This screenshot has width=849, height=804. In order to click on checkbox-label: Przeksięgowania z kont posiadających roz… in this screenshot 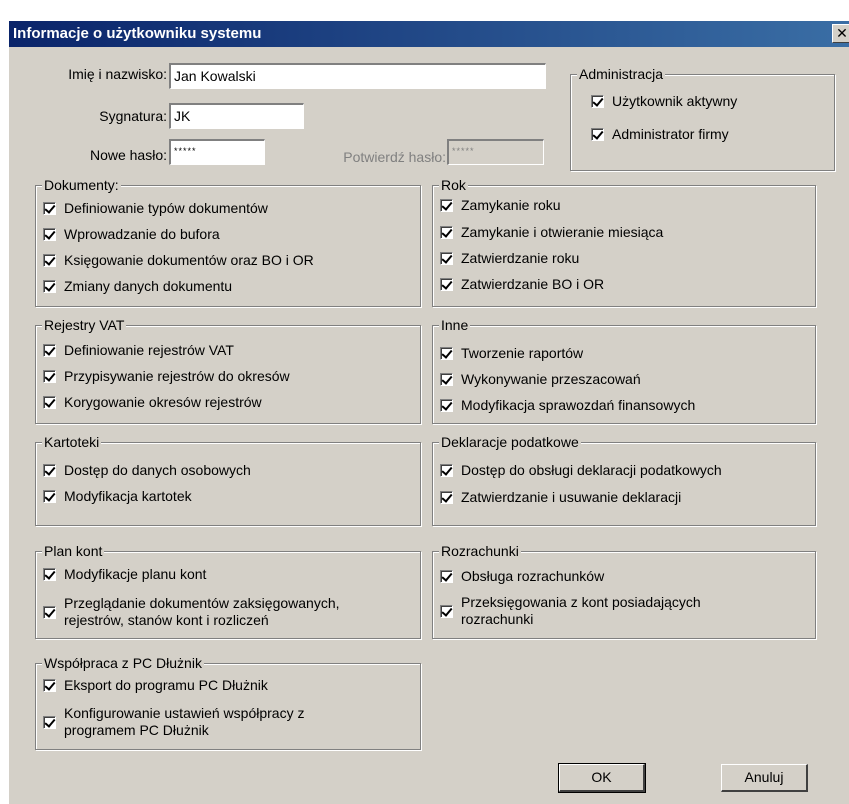, I will do `click(581, 610)`.